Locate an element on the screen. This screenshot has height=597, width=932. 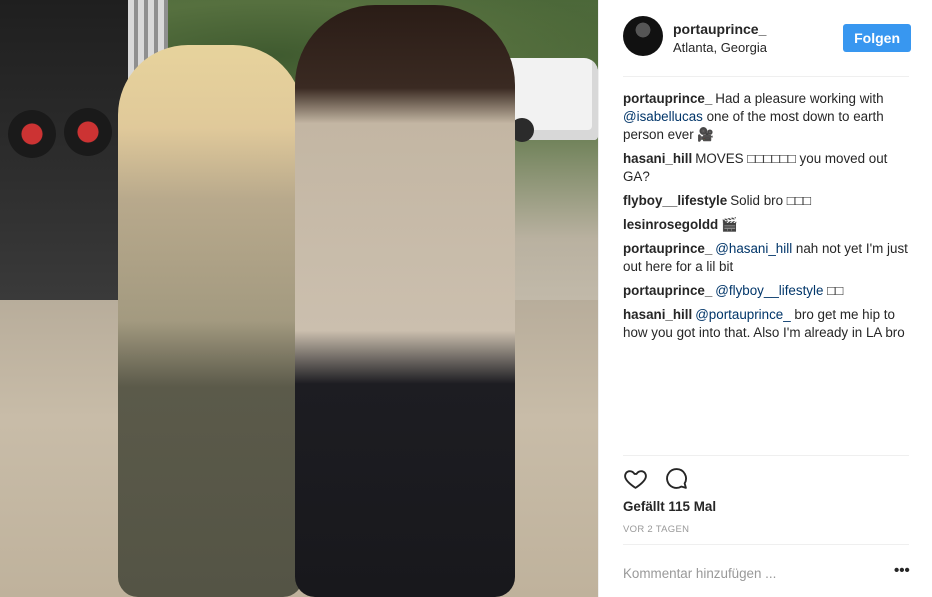
comment-text: □□ is located at coordinates (833, 290).